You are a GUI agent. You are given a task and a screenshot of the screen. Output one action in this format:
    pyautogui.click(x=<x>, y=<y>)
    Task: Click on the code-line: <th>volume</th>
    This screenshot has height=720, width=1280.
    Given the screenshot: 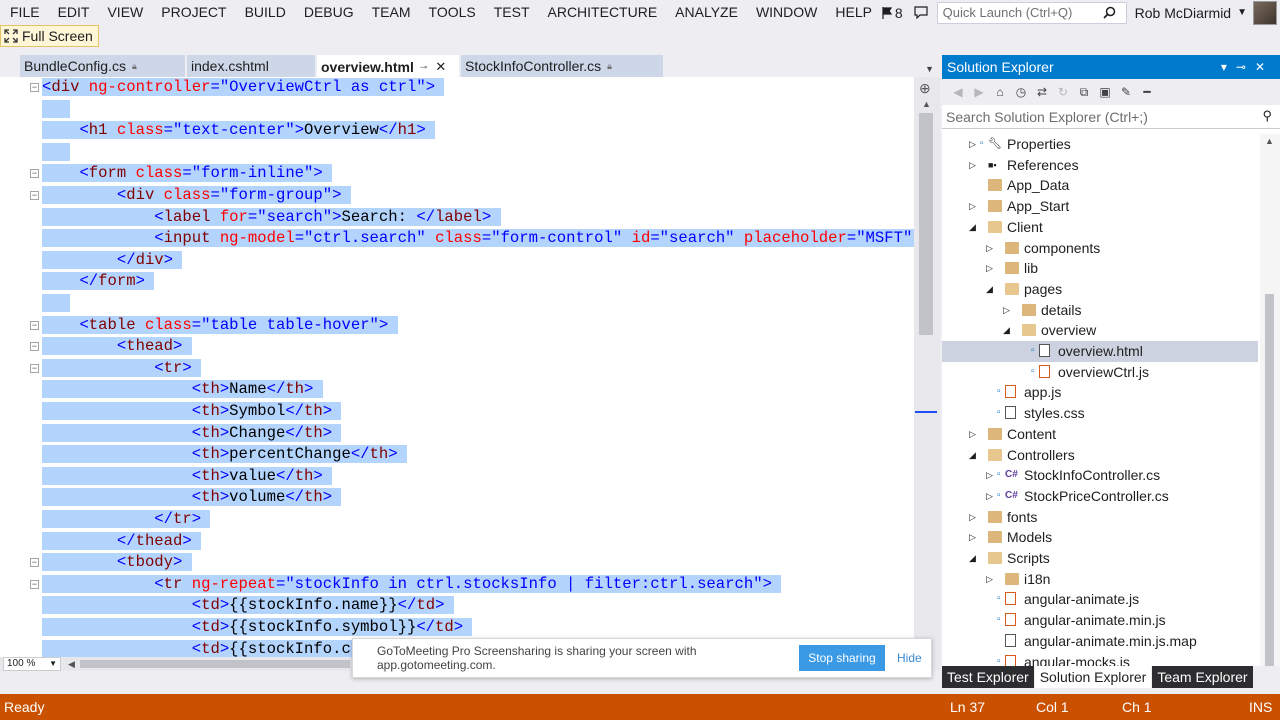 What is the action you would take?
    pyautogui.click(x=192, y=498)
    